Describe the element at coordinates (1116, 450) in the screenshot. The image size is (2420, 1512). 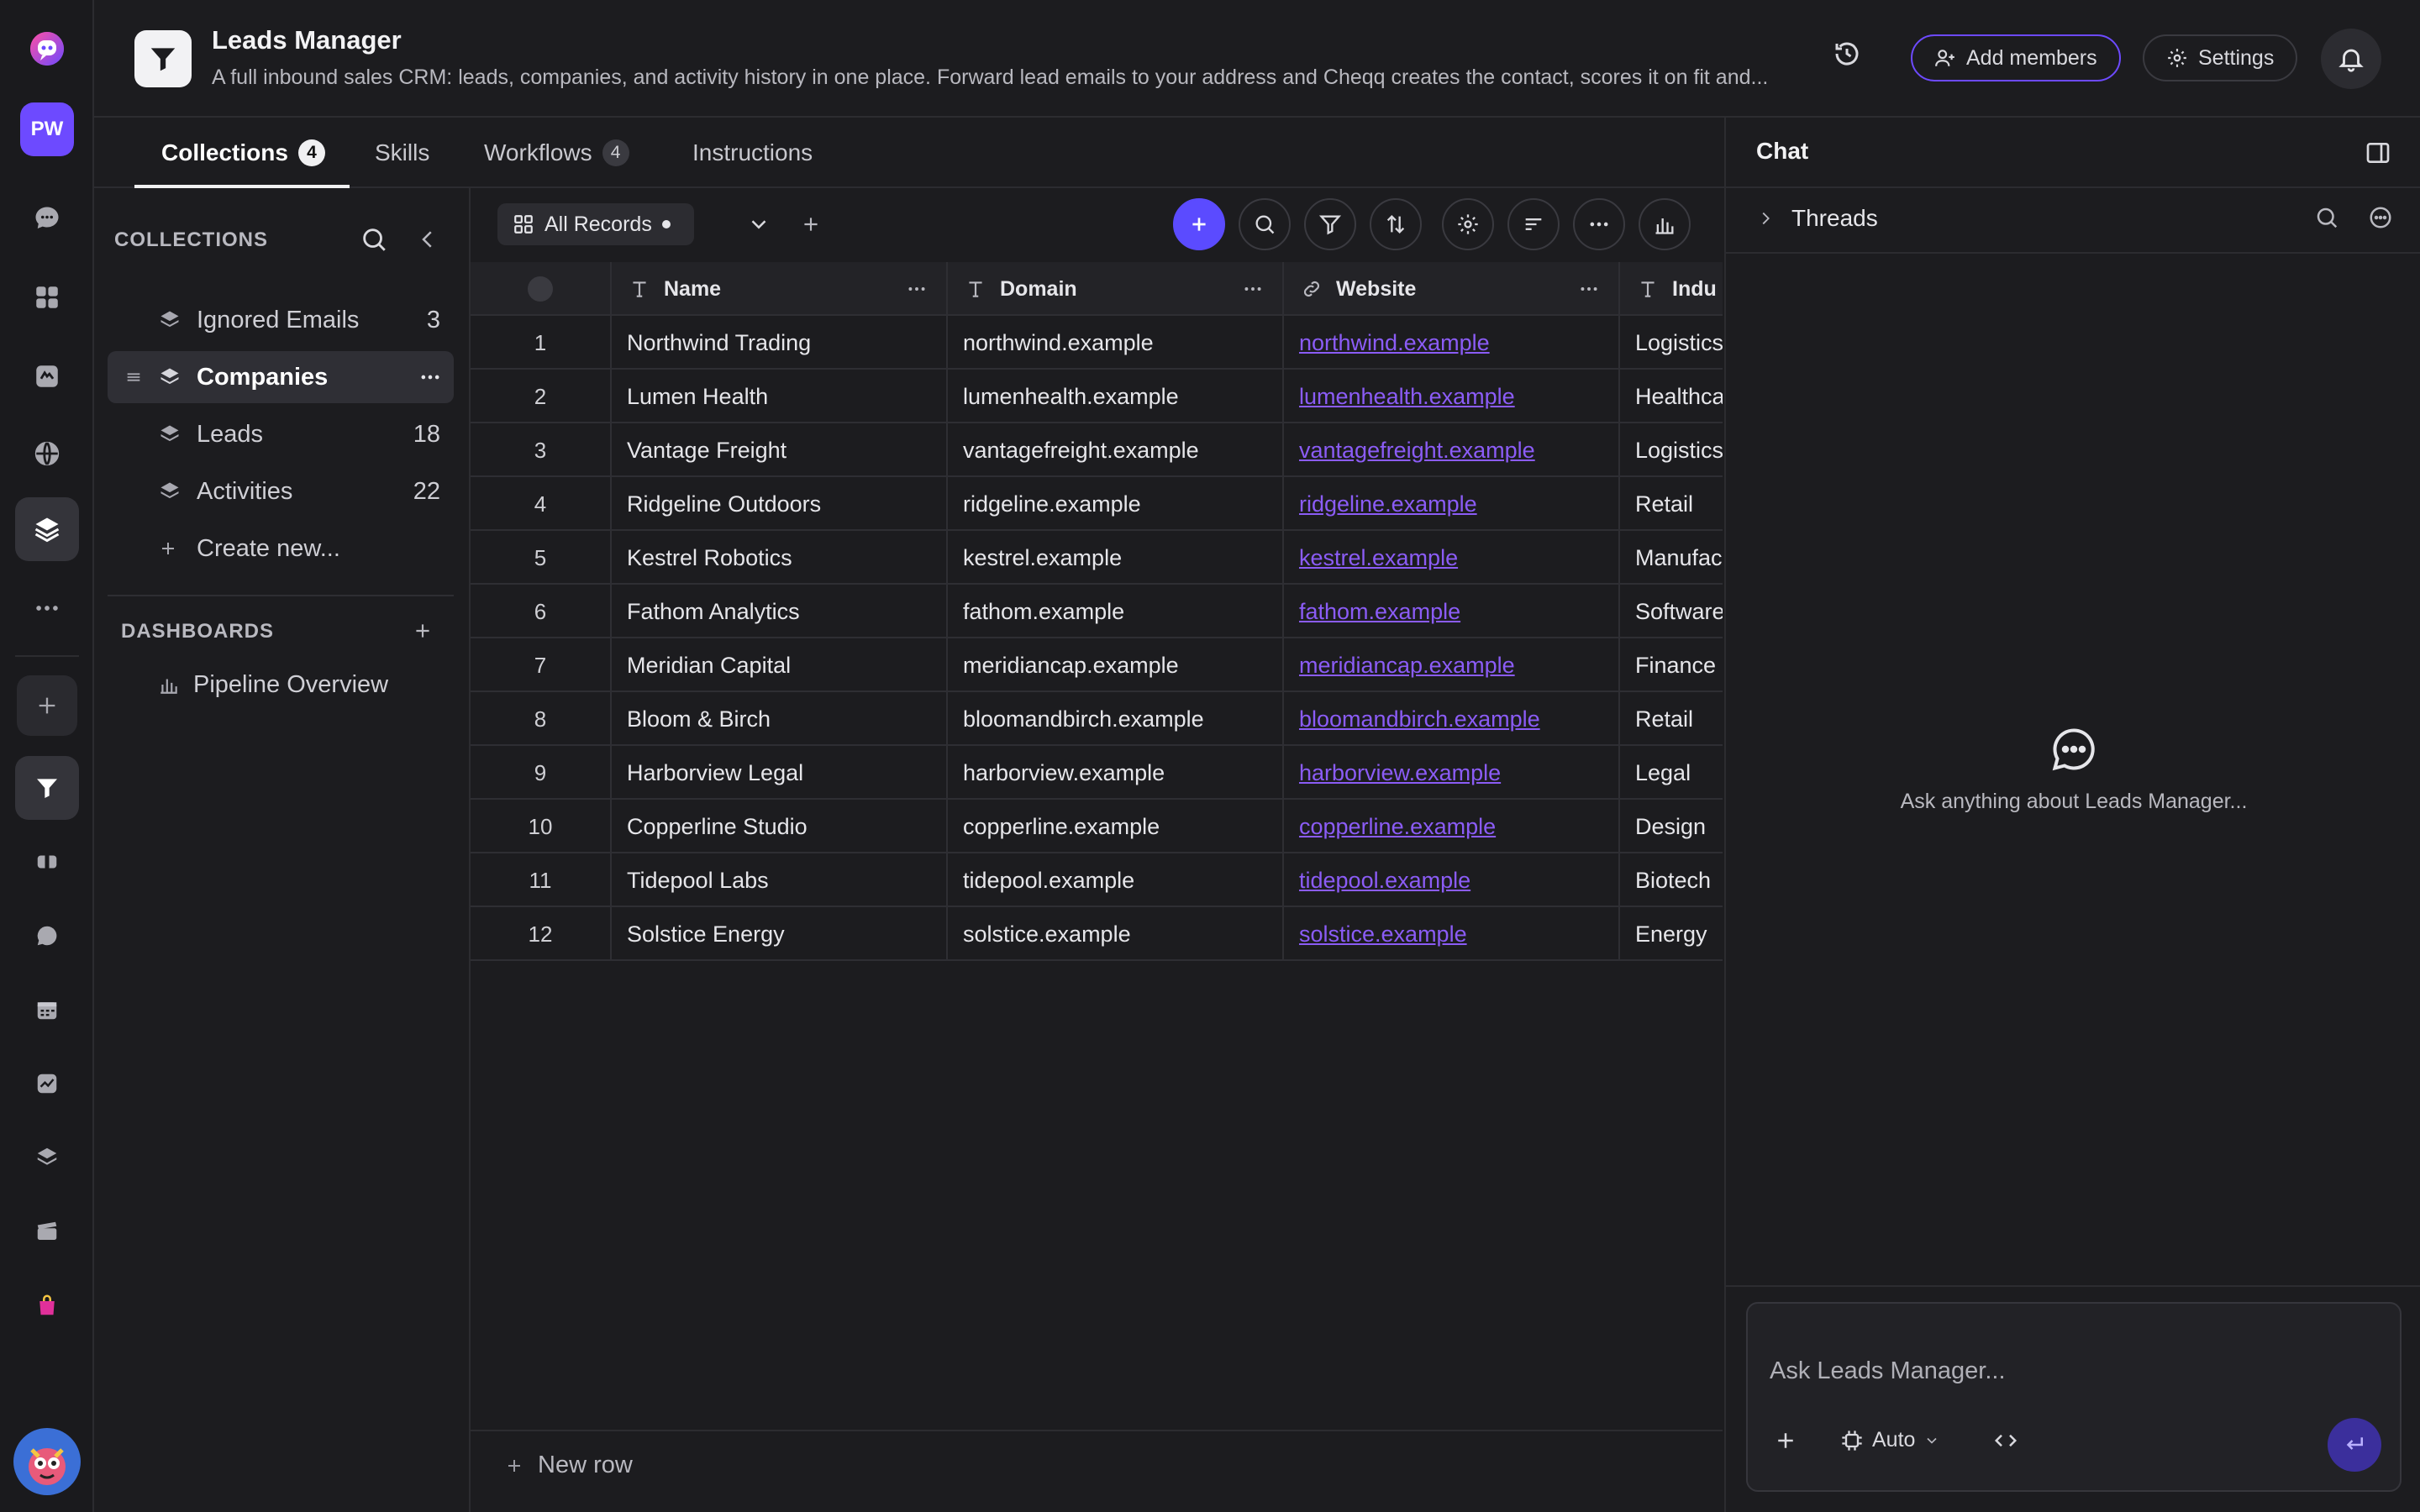
I see `cell-domain: vantagefreight.example` at that location.